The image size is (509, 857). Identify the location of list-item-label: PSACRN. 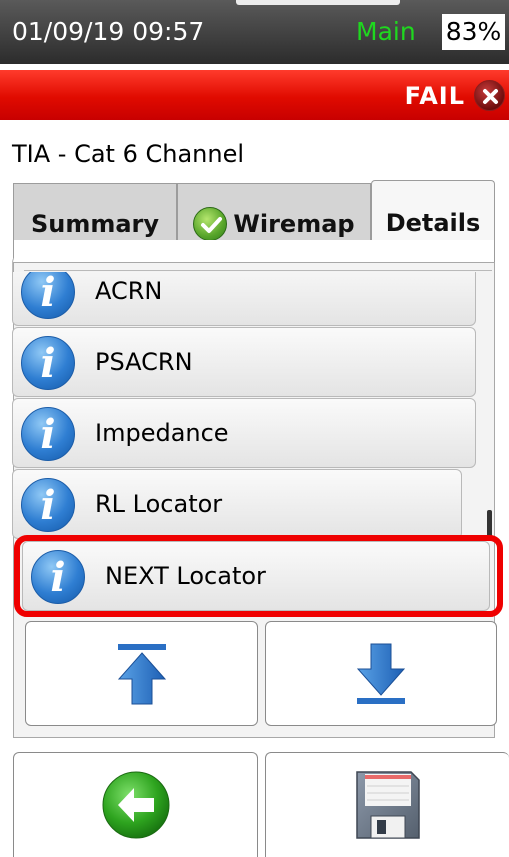
(144, 362).